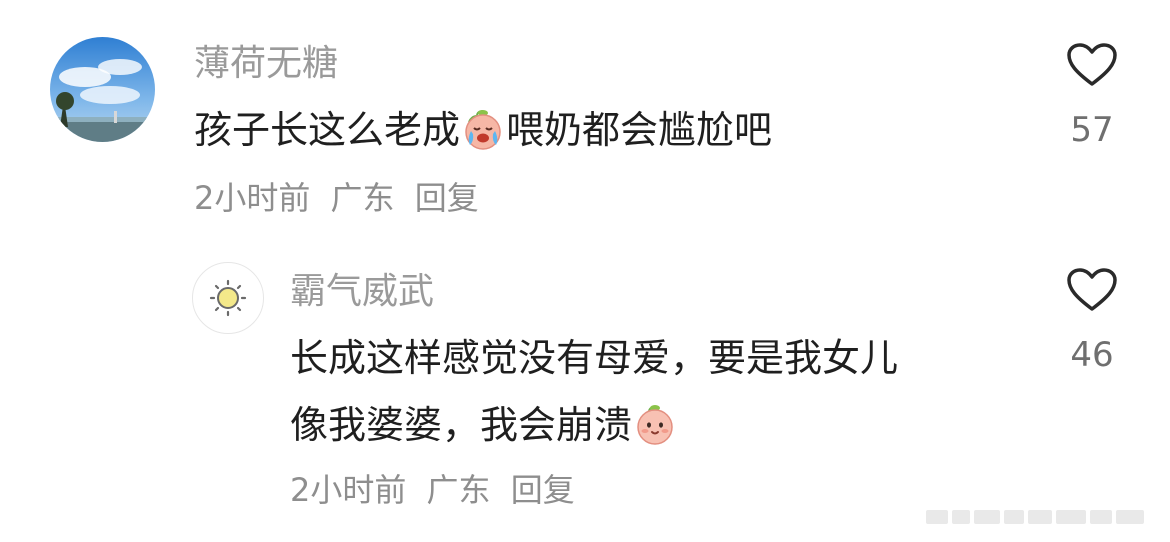  I want to click on crying-face-emoji, so click(483, 129).